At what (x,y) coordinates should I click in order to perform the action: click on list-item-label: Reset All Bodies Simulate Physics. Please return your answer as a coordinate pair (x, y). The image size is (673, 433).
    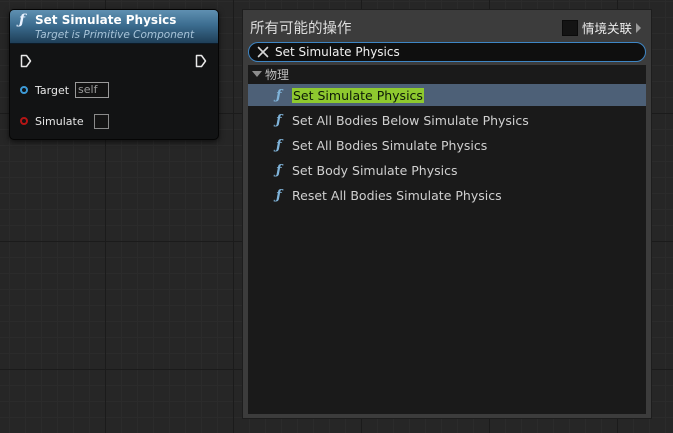
    Looking at the image, I should click on (397, 195).